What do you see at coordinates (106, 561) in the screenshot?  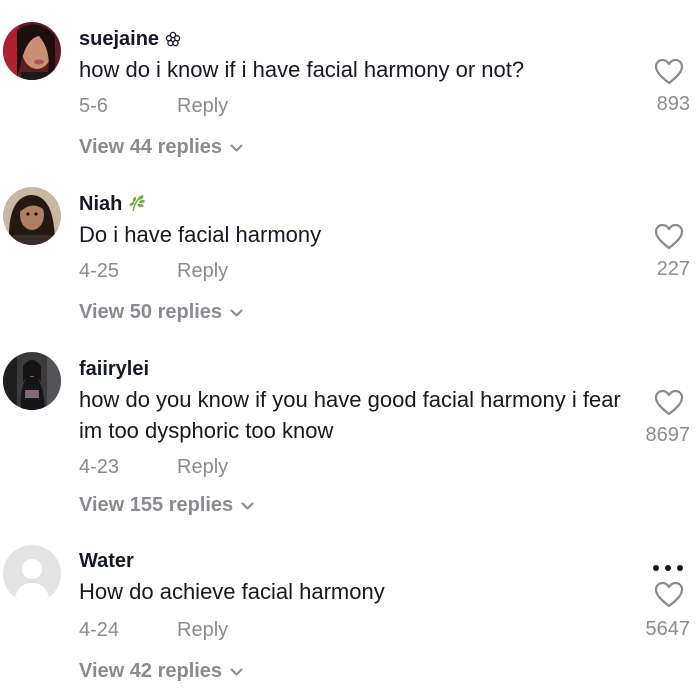 I see `username: Water` at bounding box center [106, 561].